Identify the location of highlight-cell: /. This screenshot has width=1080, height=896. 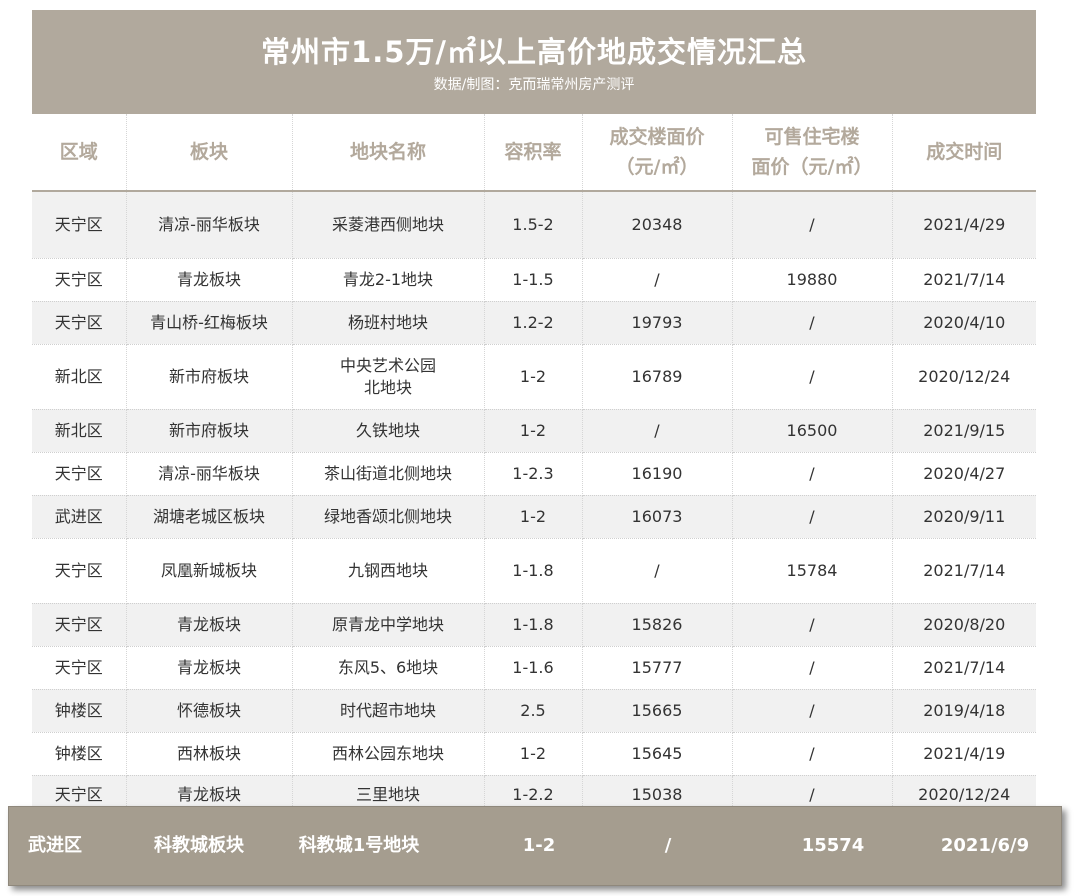
(668, 845).